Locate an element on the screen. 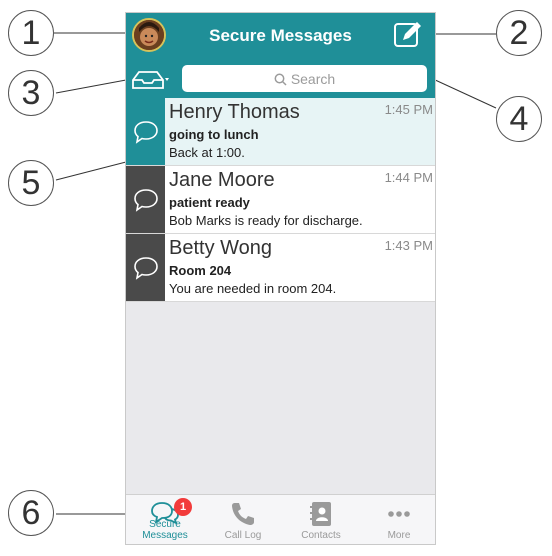 The width and height of the screenshot is (552, 556). message-time: 1:44 PM is located at coordinates (408, 177).